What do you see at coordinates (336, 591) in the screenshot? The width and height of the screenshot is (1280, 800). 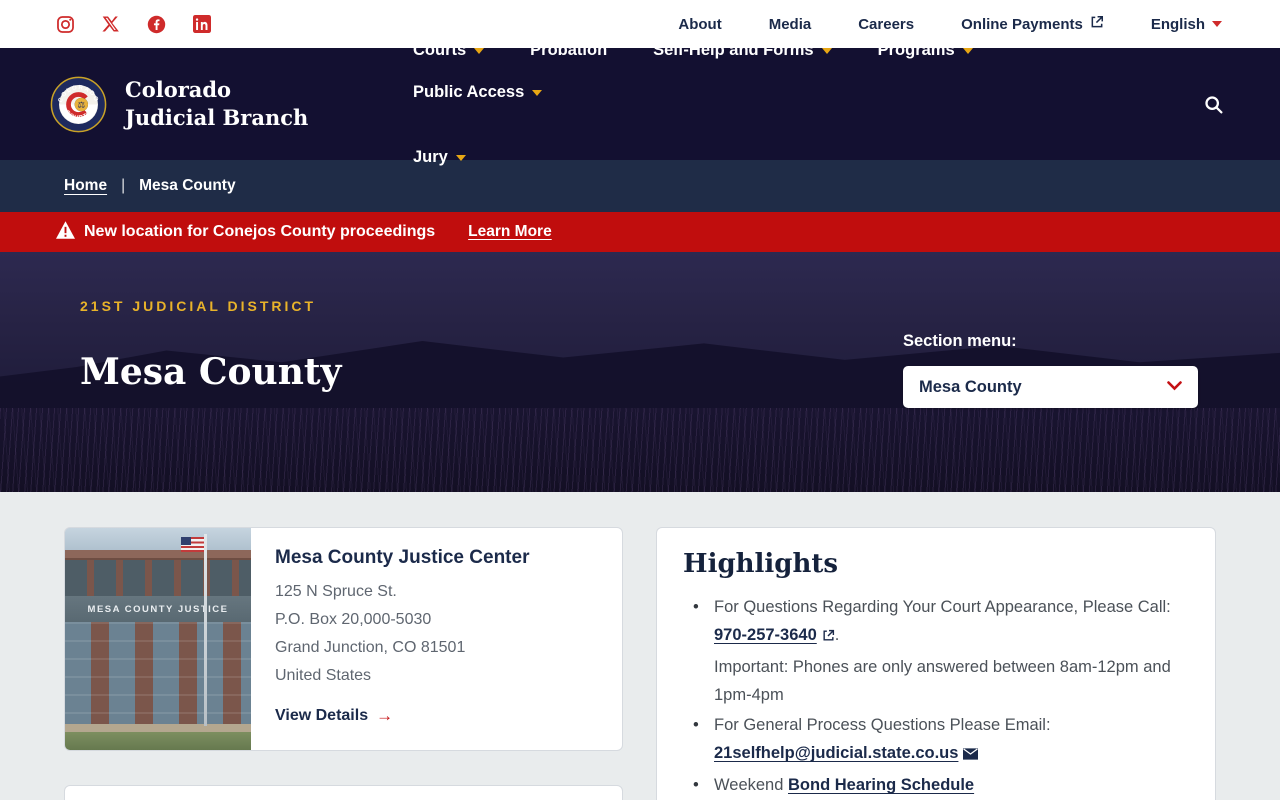 I see `address-line: 125 N Spruce St.` at bounding box center [336, 591].